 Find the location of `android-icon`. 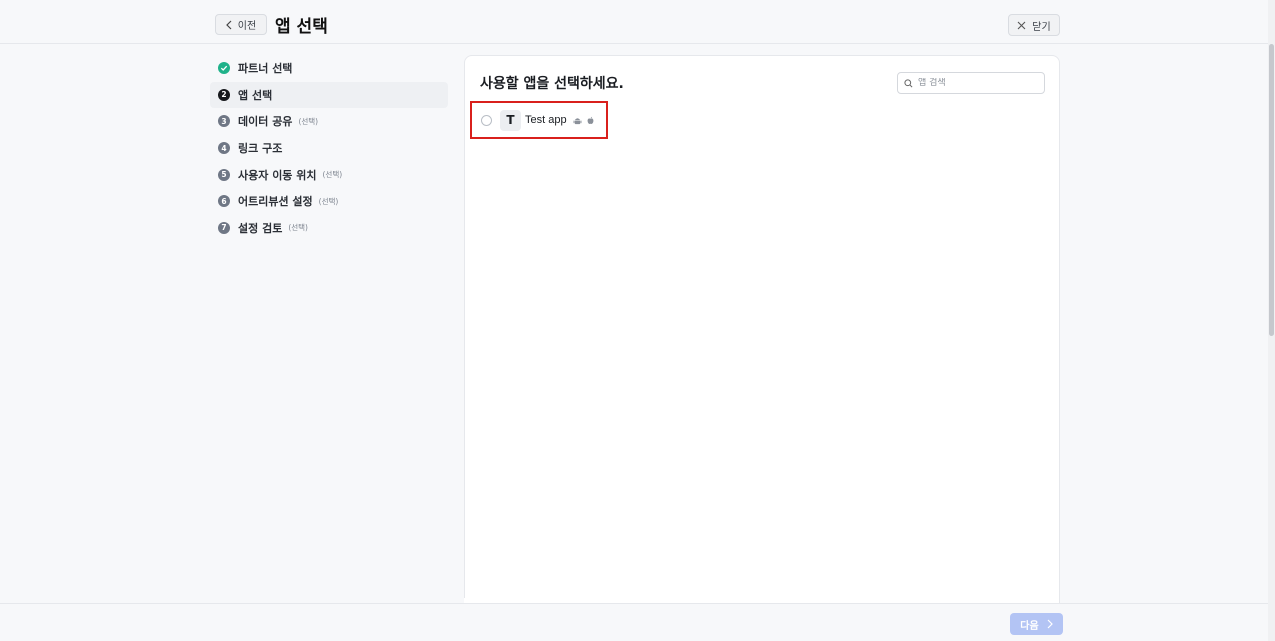

android-icon is located at coordinates (577, 120).